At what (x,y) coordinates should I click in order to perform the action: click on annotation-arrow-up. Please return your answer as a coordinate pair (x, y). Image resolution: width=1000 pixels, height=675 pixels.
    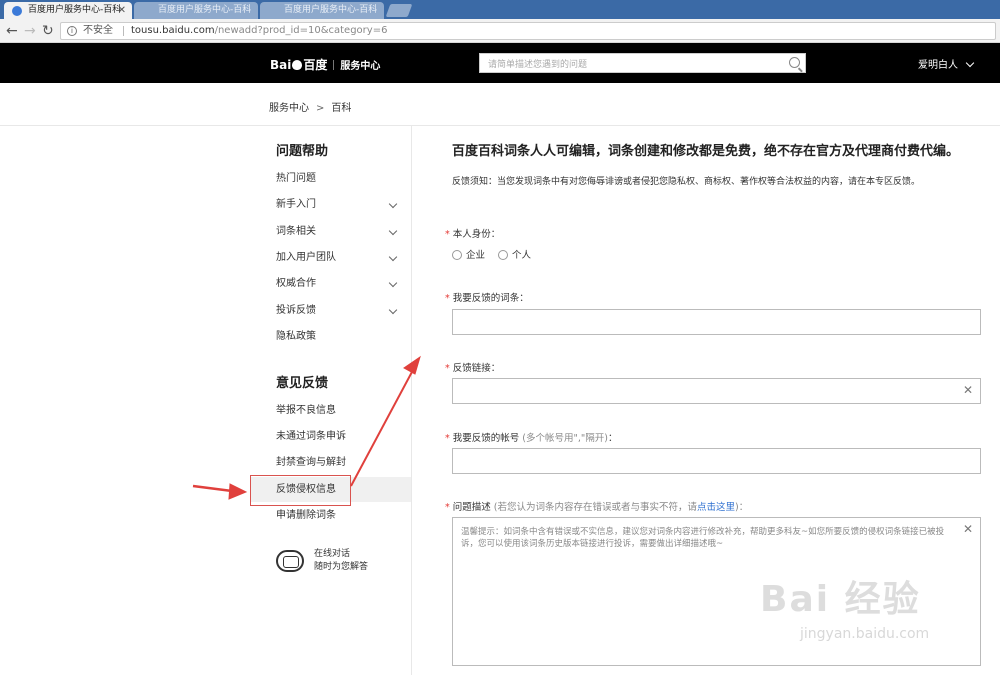
    Looking at the image, I should click on (382, 428).